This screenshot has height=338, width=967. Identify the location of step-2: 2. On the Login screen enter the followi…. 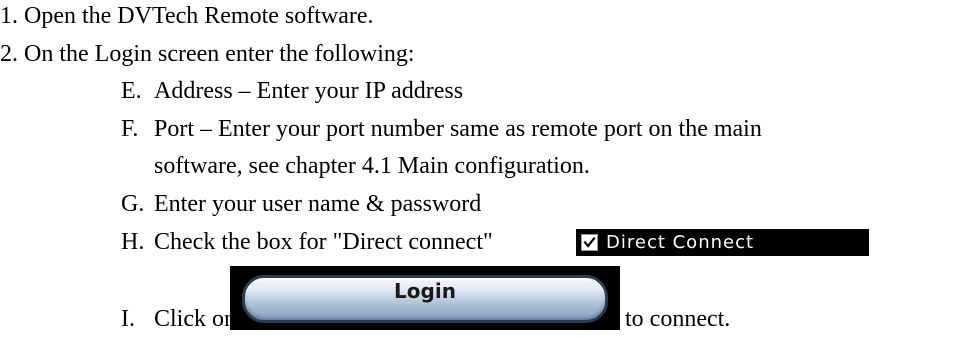
(207, 54).